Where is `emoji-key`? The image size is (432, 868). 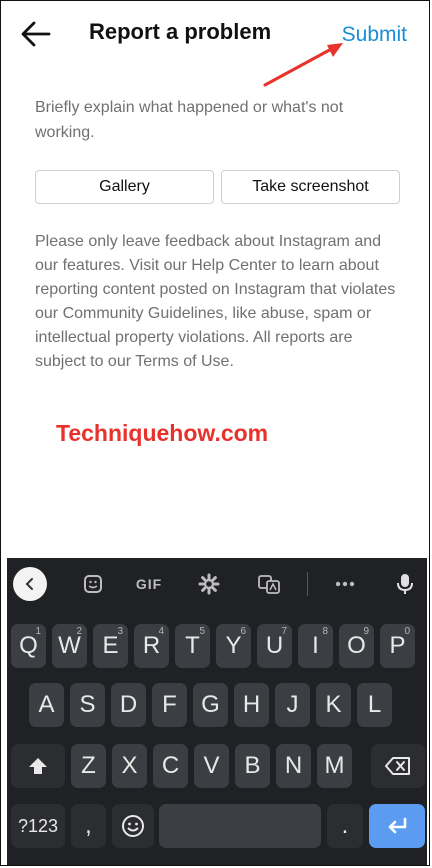
emoji-key is located at coordinates (133, 826).